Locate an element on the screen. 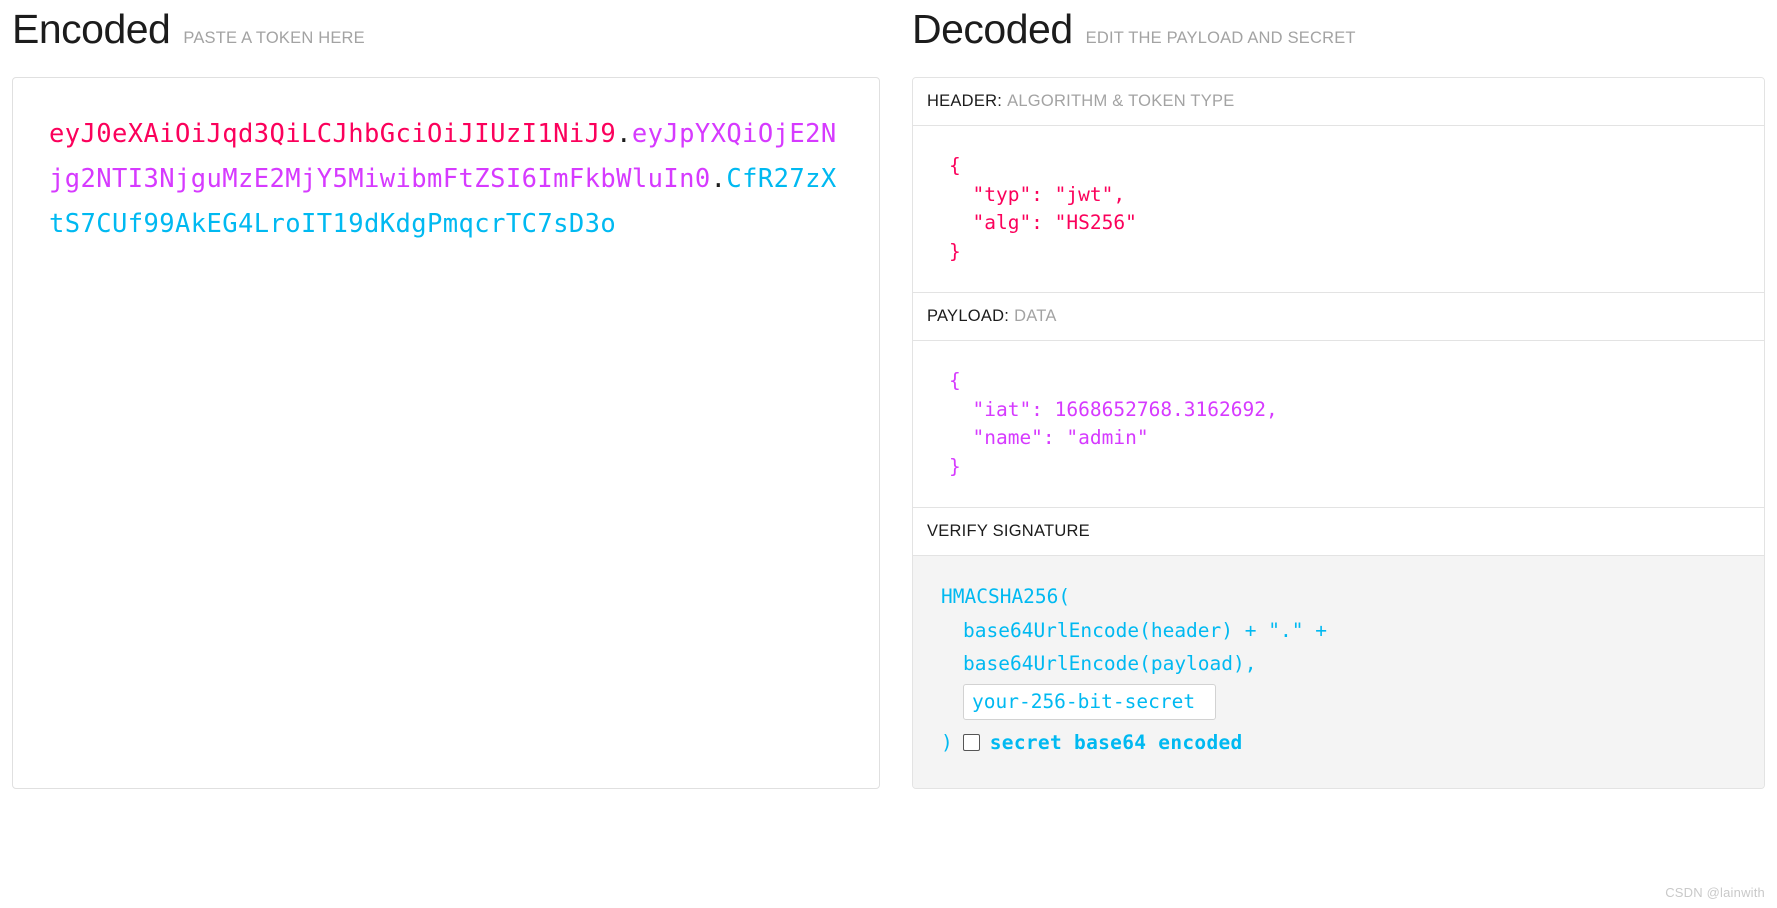  header-section-label-main: HEADER: is located at coordinates (965, 101).